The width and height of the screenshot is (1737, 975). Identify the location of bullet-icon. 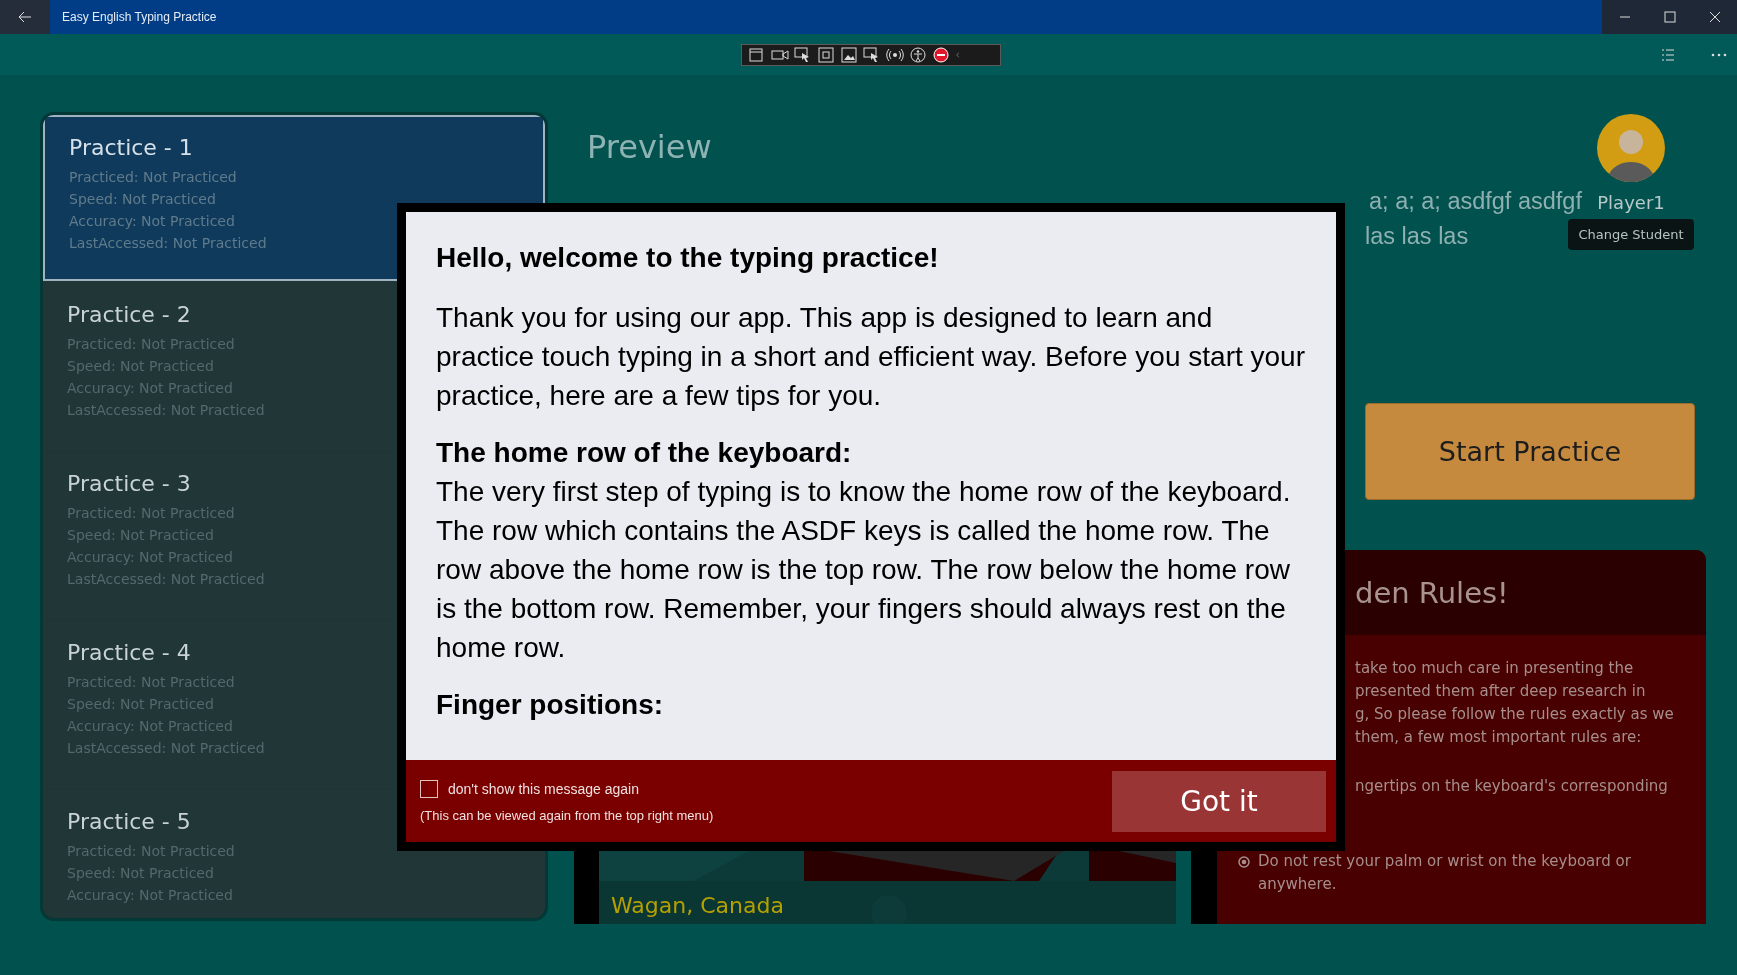
(1244, 862).